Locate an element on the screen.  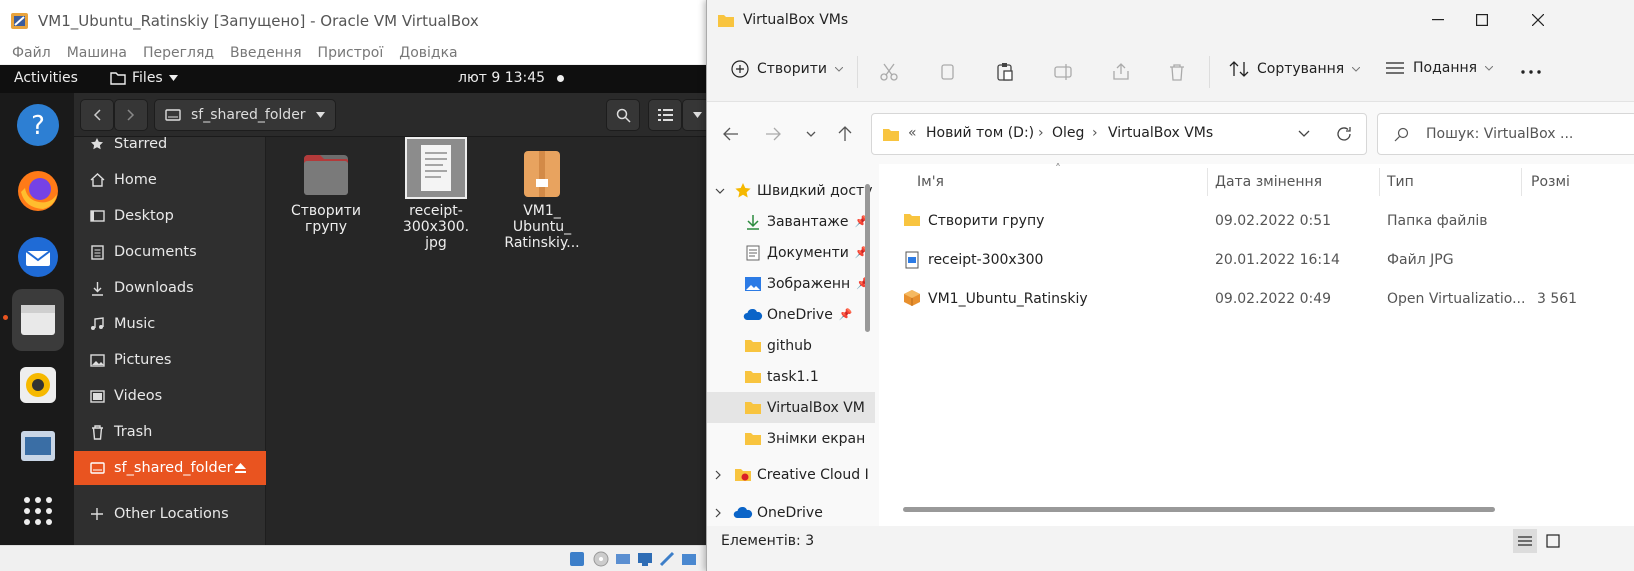
tiles-view-icon is located at coordinates (1553, 541).